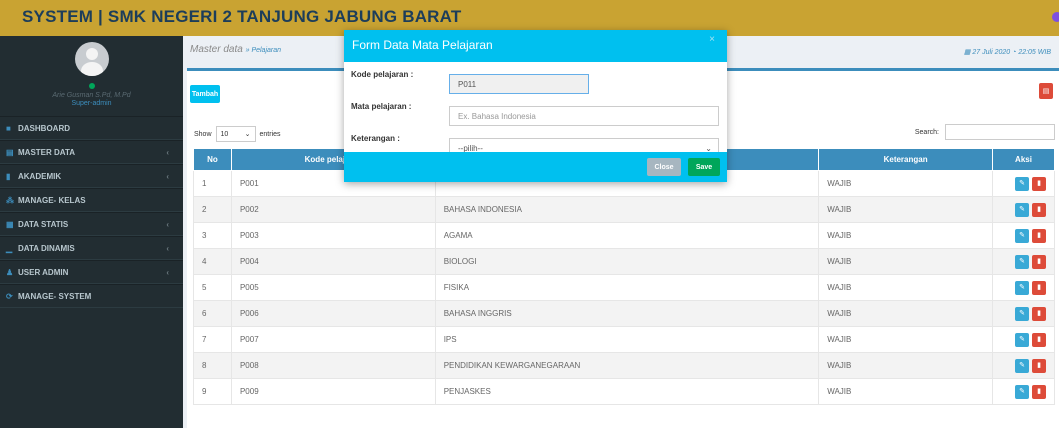 The image size is (1059, 428). What do you see at coordinates (203, 134) in the screenshot?
I see `show-label: Show` at bounding box center [203, 134].